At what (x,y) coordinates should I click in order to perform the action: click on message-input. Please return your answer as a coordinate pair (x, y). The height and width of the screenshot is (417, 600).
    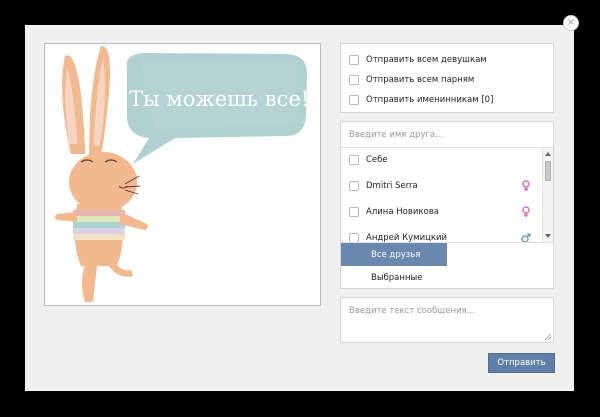
    Looking at the image, I should click on (447, 320).